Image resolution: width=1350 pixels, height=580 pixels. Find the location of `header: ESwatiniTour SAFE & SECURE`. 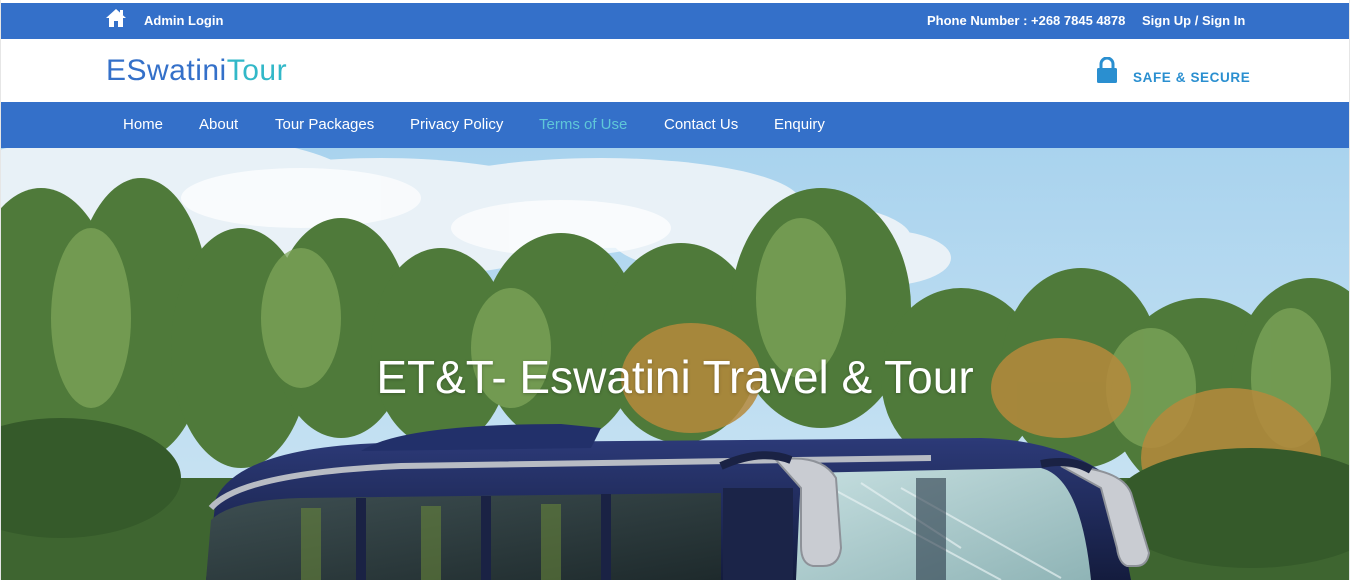

header: ESwatiniTour SAFE & SECURE is located at coordinates (675, 70).